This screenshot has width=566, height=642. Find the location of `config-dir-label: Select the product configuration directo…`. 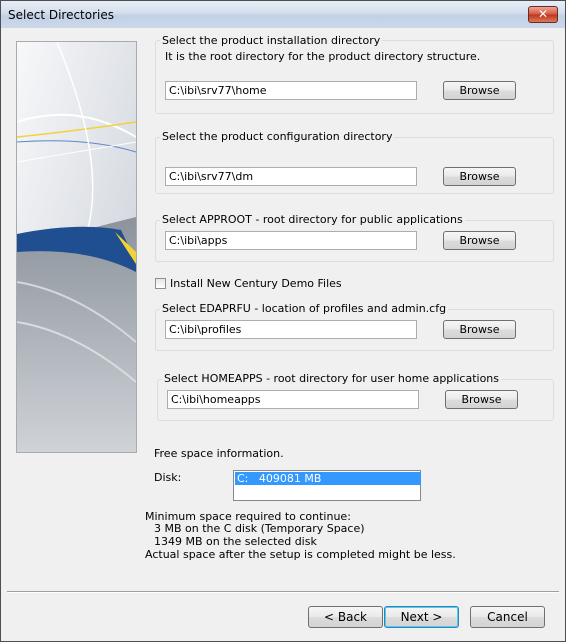

config-dir-label: Select the product configuration directo… is located at coordinates (277, 136).